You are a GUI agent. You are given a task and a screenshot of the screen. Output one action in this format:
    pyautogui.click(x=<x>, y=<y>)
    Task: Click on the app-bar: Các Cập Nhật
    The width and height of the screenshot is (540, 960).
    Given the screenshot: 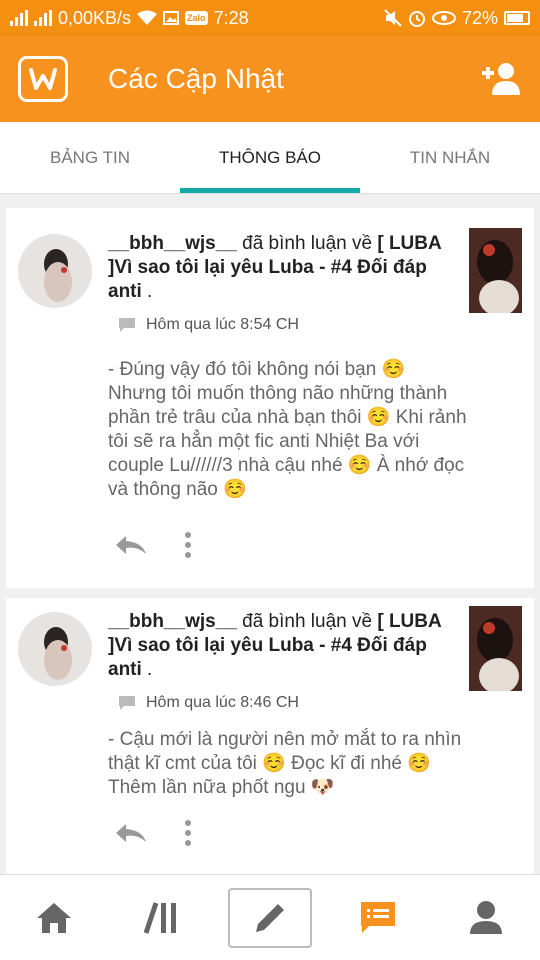 What is the action you would take?
    pyautogui.click(x=270, y=79)
    